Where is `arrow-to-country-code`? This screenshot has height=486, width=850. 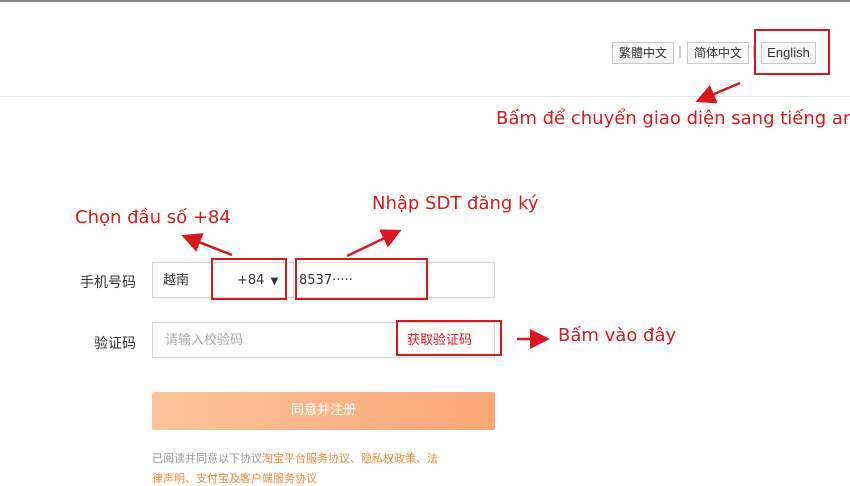
arrow-to-country-code is located at coordinates (207, 245).